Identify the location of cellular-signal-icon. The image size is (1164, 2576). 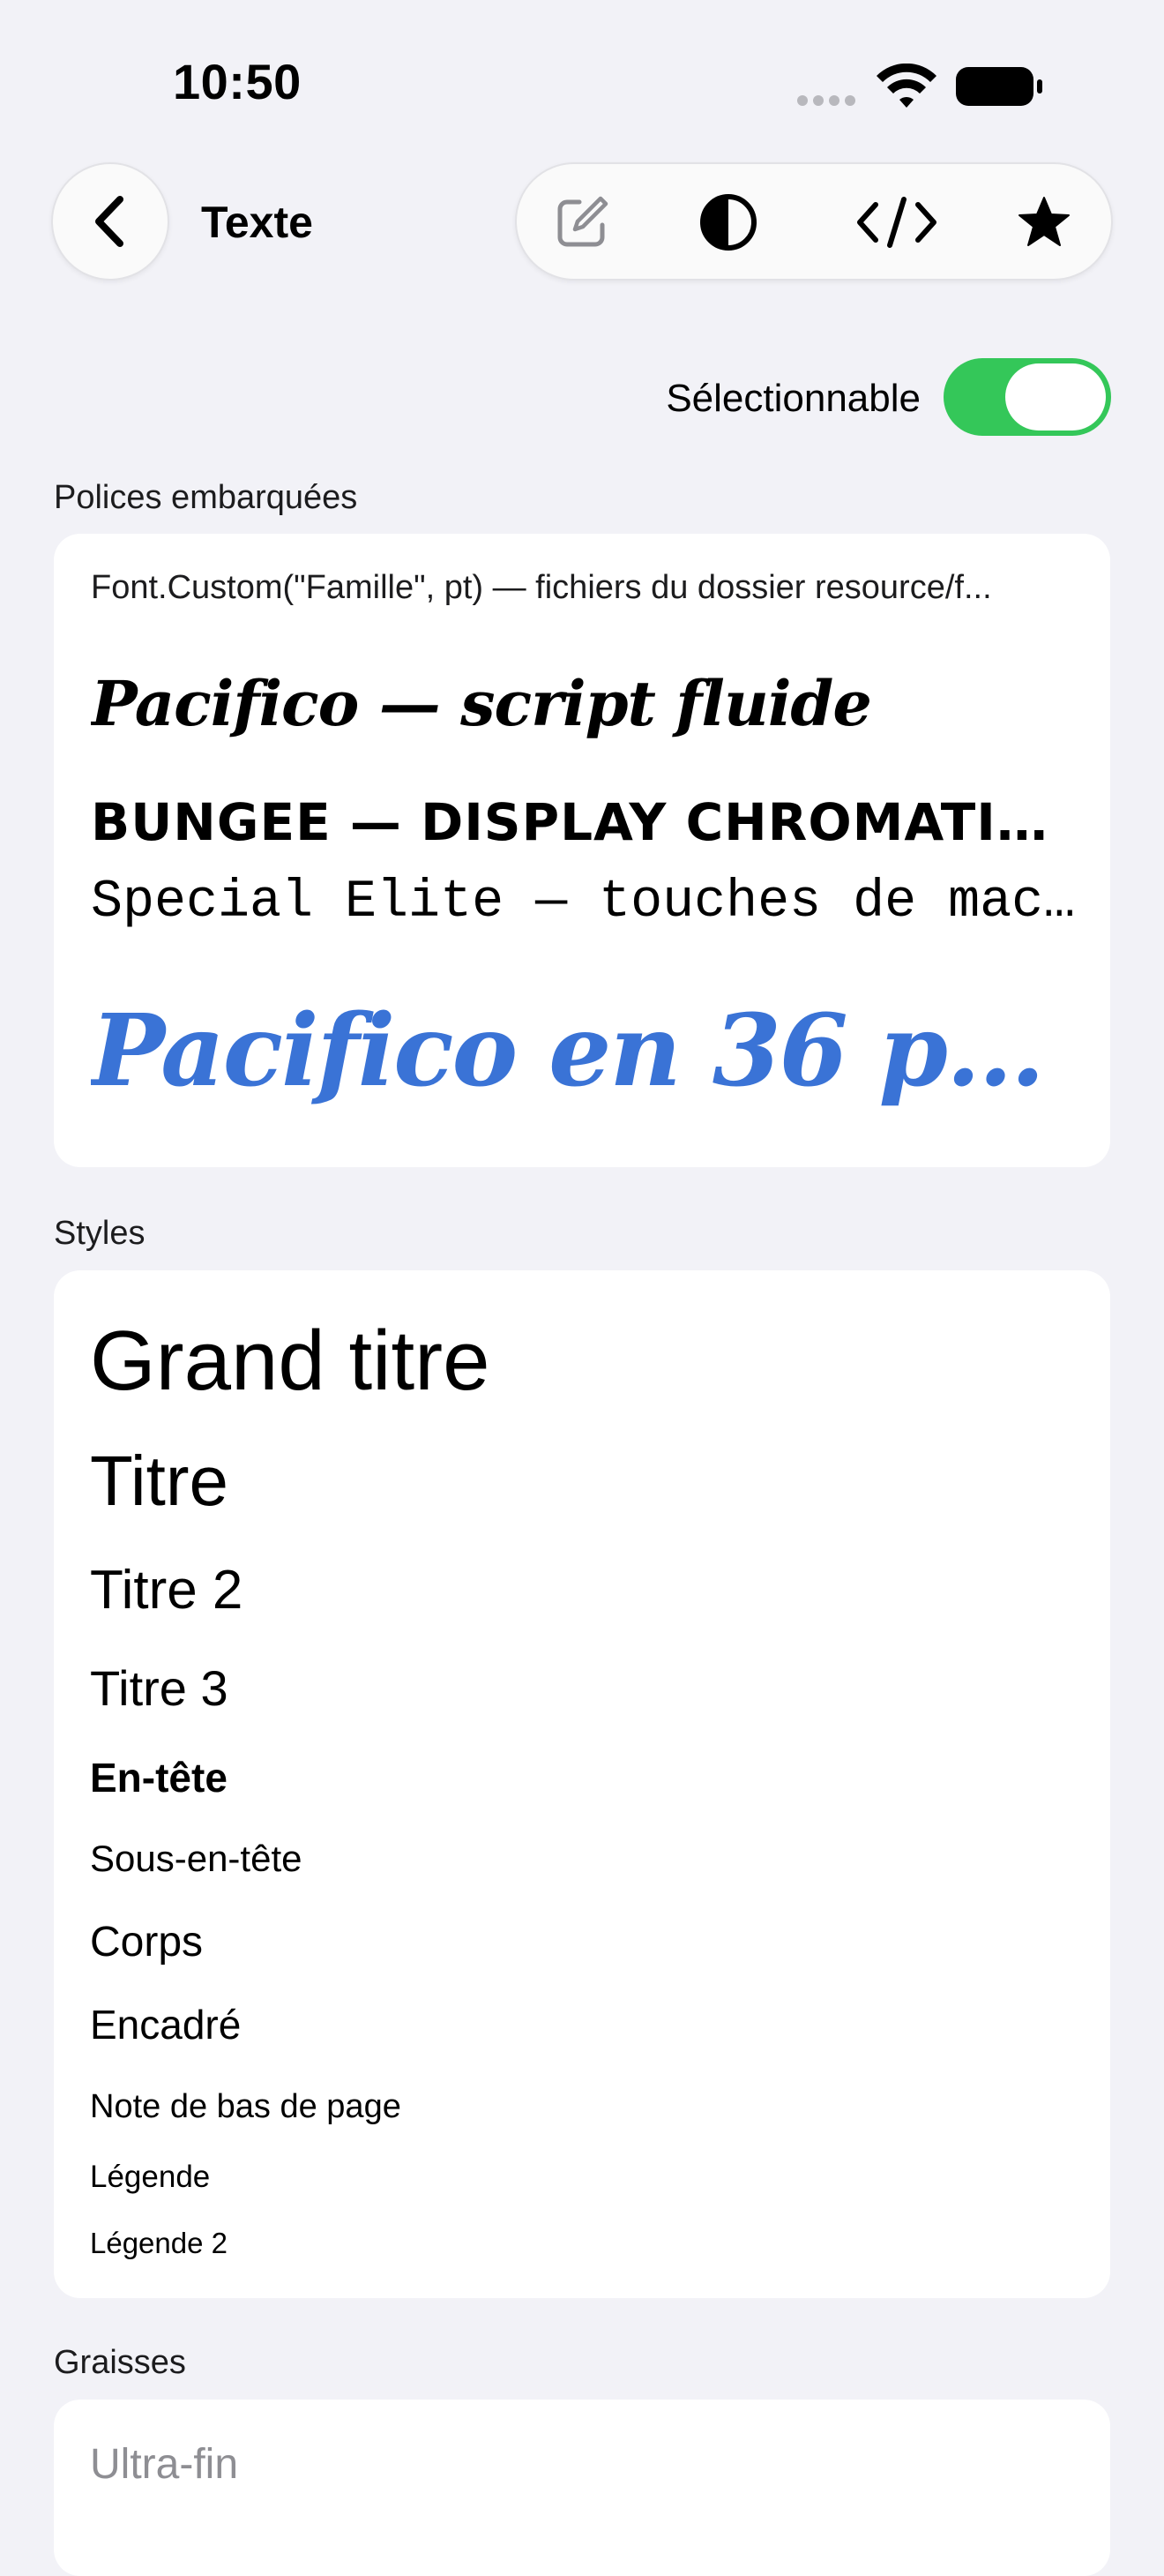
(826, 101).